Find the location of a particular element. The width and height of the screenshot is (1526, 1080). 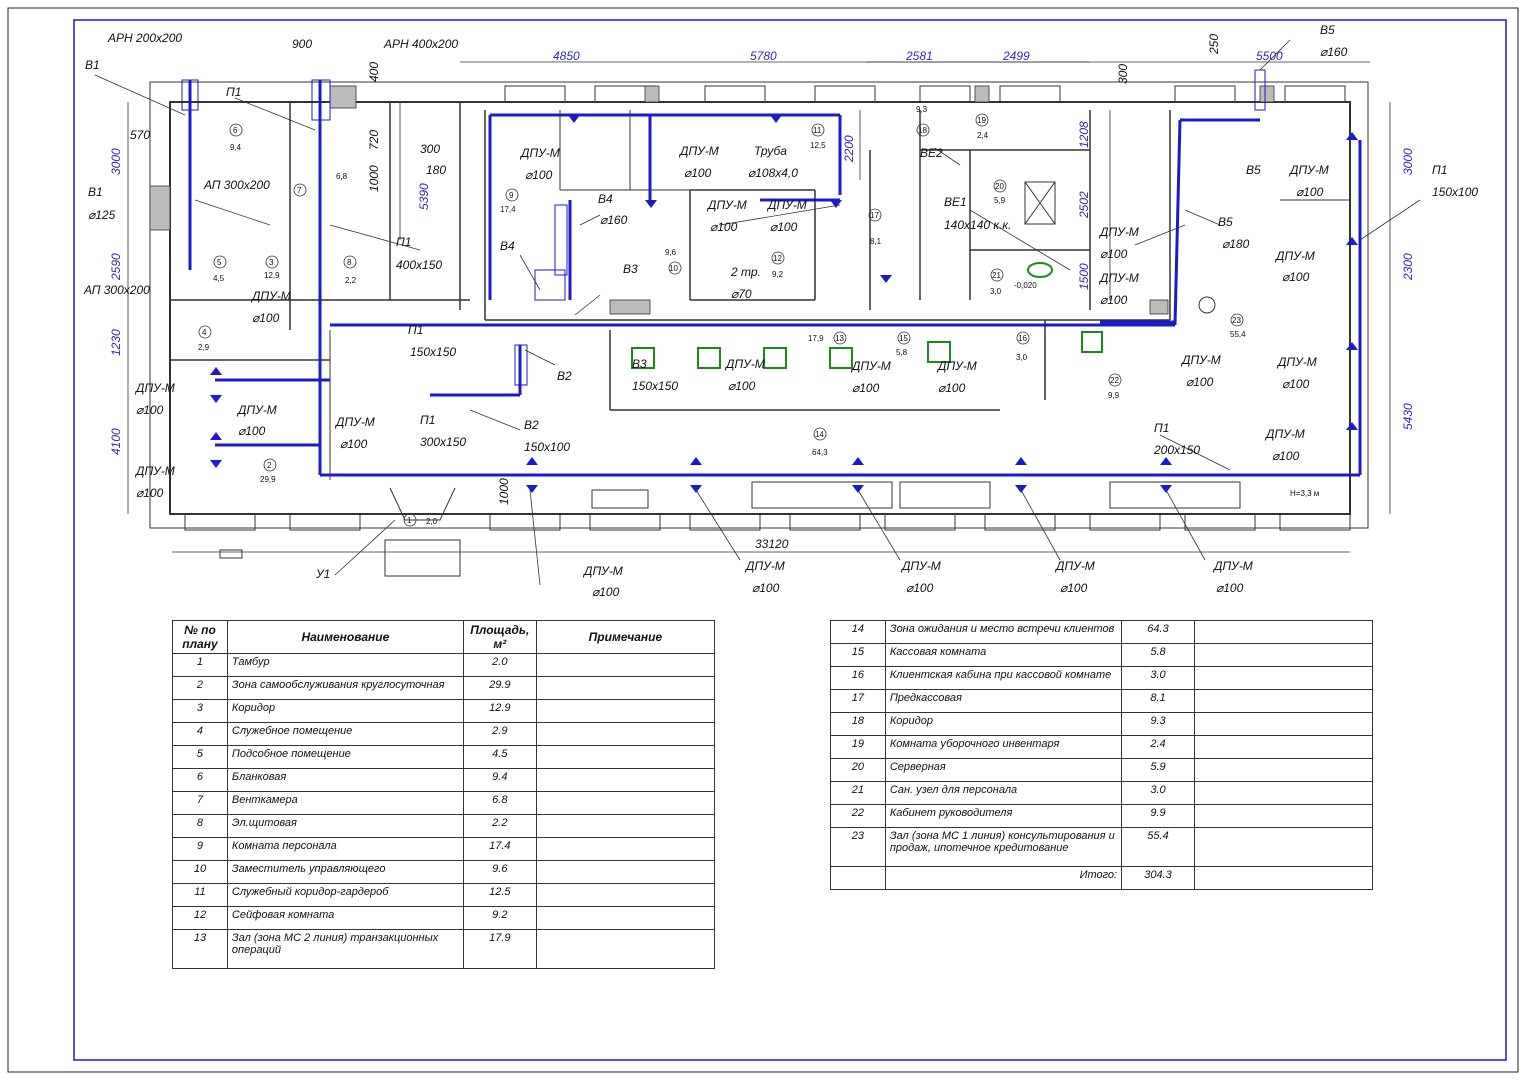

svg-text: 12 is located at coordinates (777, 258).